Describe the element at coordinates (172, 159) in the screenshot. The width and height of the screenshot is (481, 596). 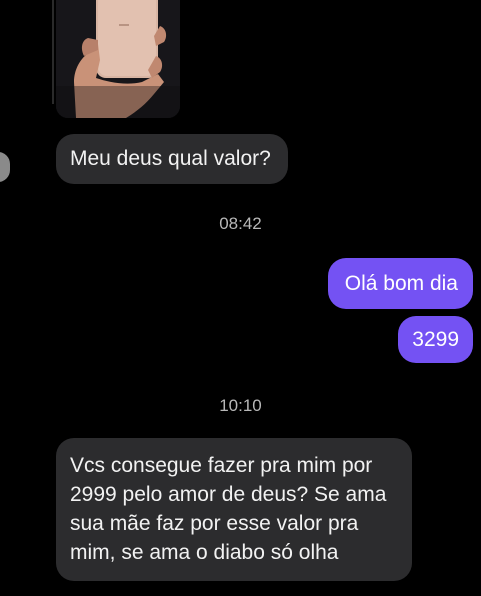
I see `incoming-message: Meu deus qual valor?` at that location.